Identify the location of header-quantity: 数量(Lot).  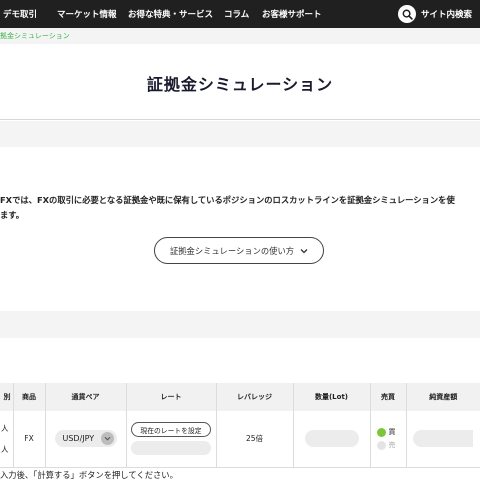
(331, 397).